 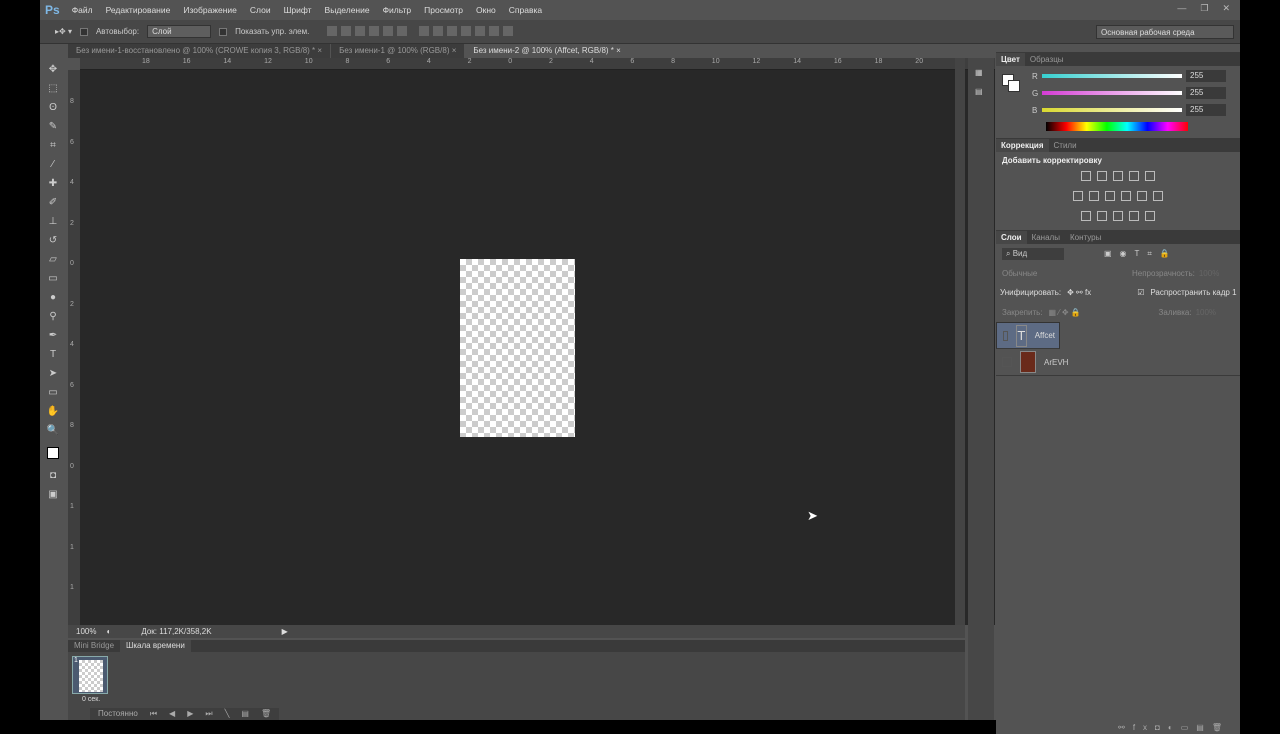 What do you see at coordinates (1118, 362) in the screenshot?
I see `layer-row: ArEVH` at bounding box center [1118, 362].